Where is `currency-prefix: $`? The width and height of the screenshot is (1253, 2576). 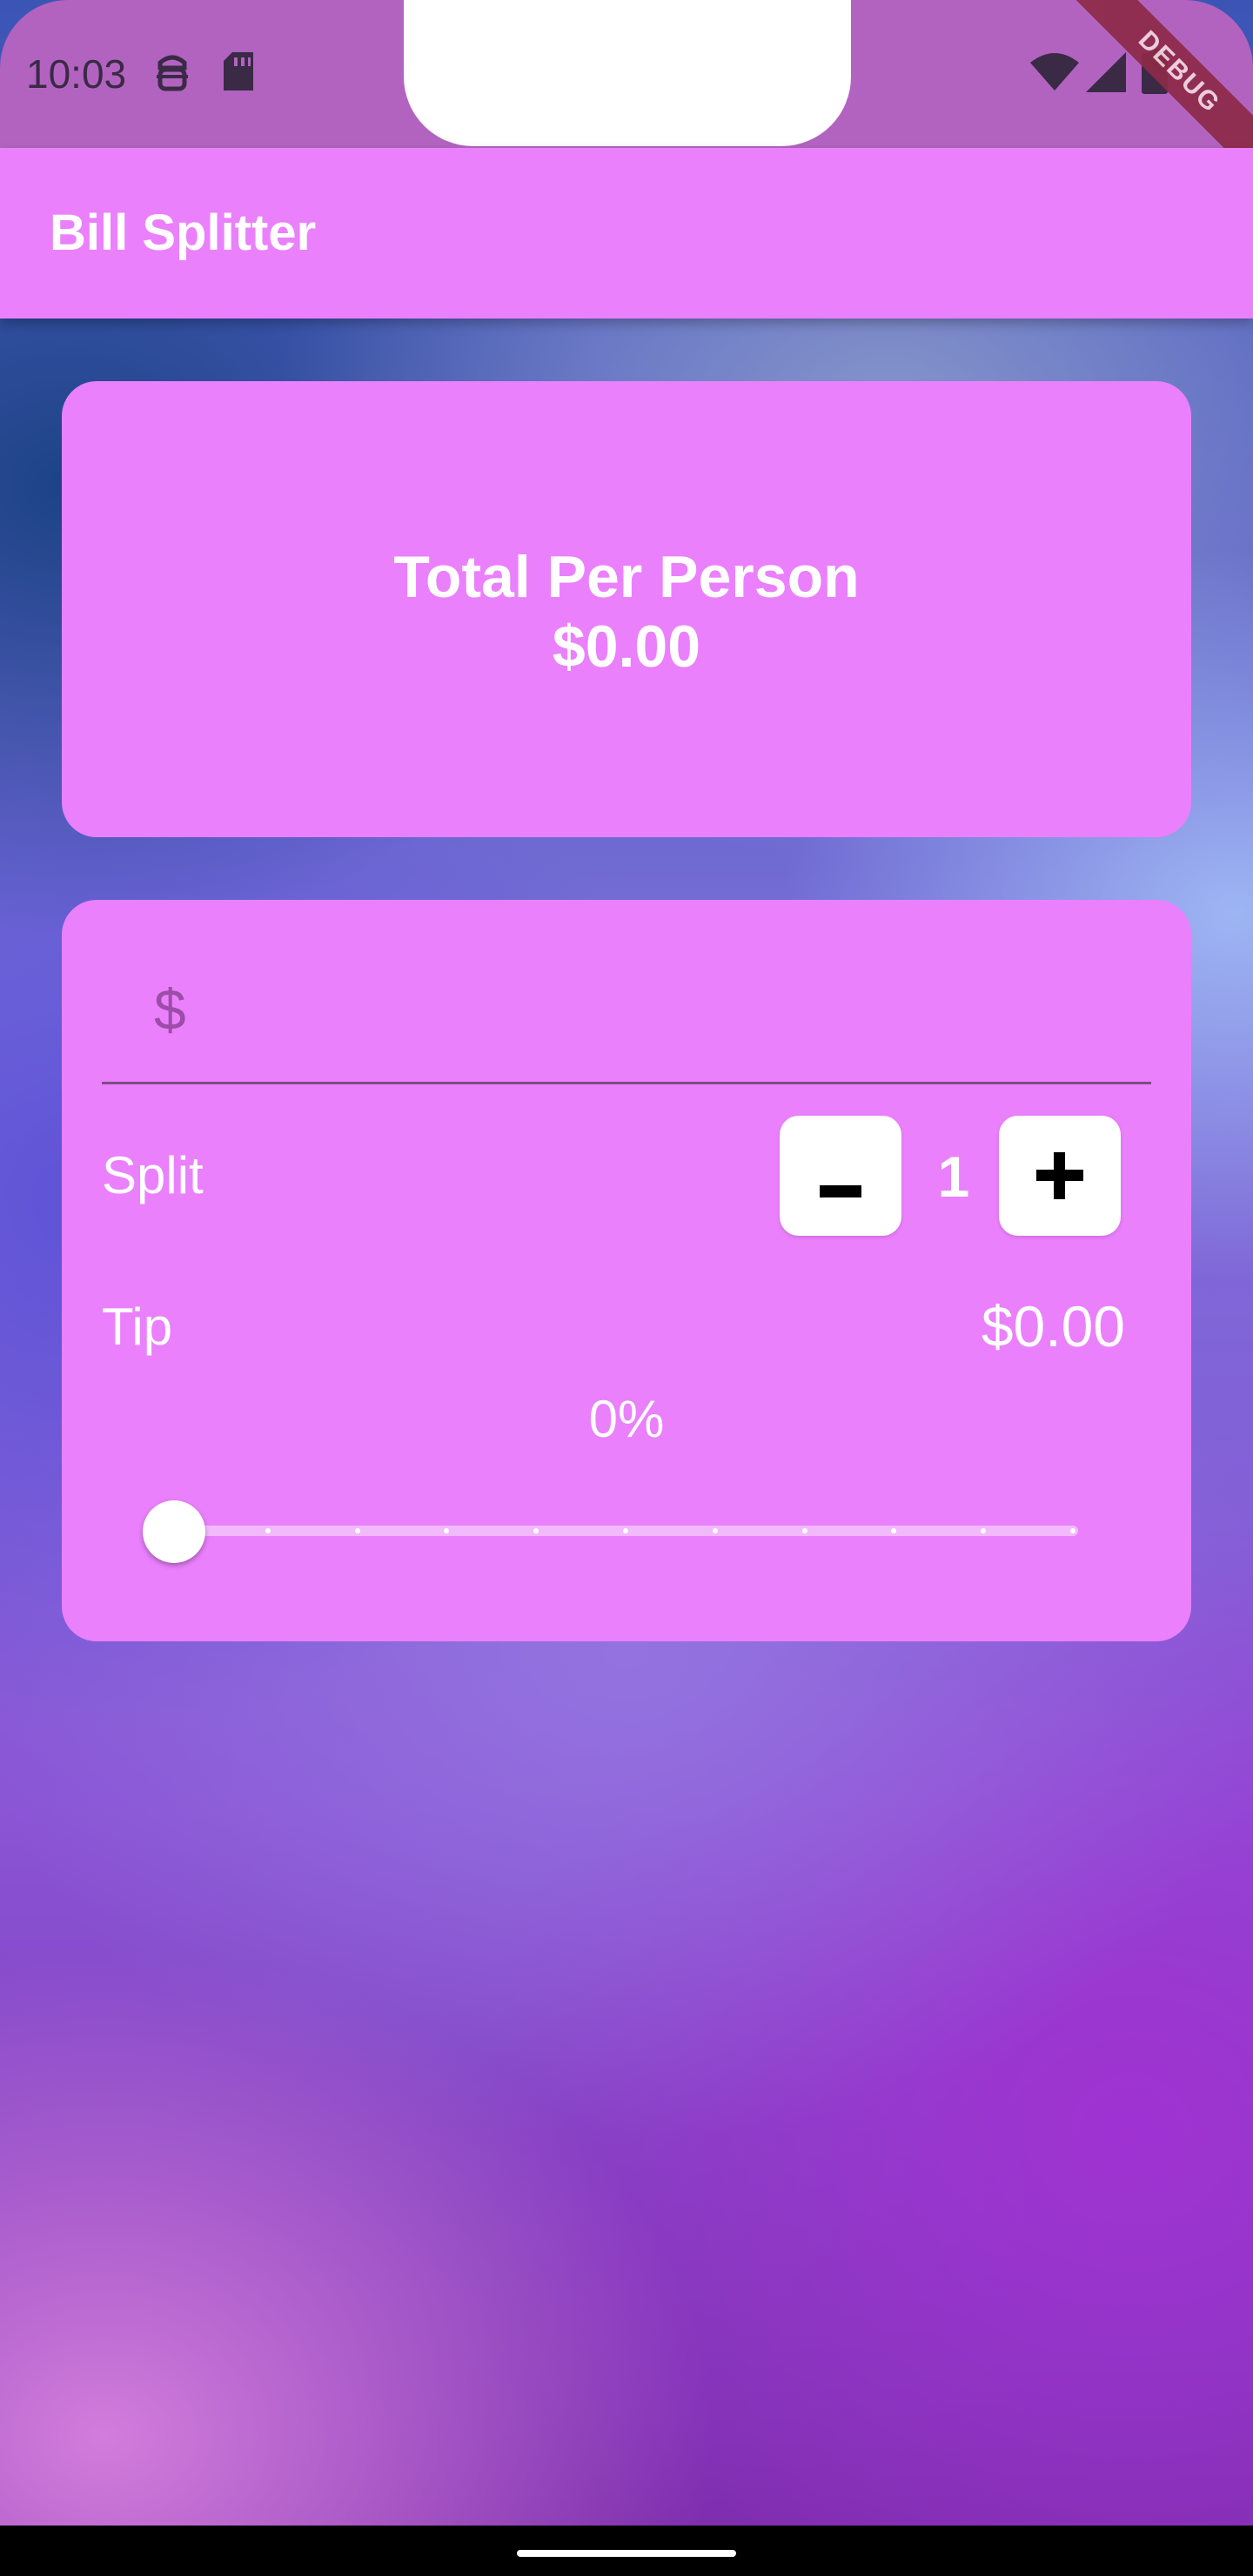
currency-prefix: $ is located at coordinates (170, 1009).